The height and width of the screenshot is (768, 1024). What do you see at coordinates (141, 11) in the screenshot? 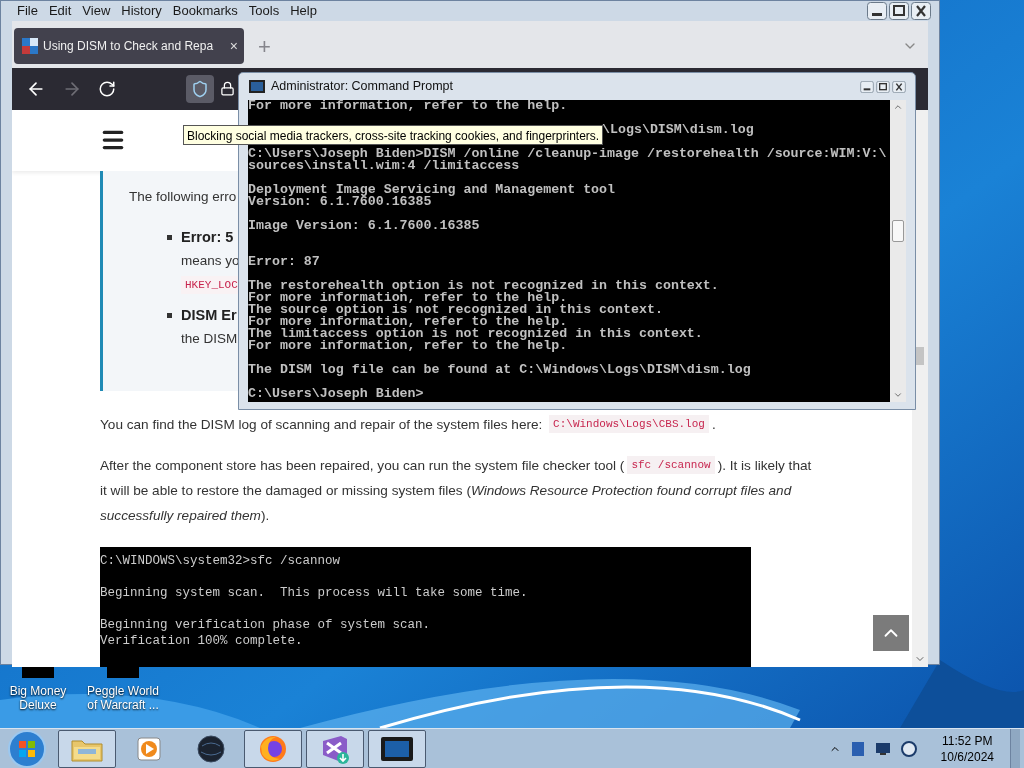
I see `menu-item: History` at bounding box center [141, 11].